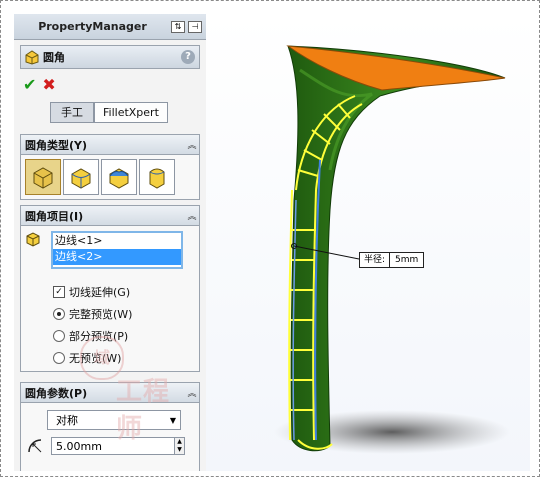  I want to click on dimension-value: 5mm, so click(406, 260).